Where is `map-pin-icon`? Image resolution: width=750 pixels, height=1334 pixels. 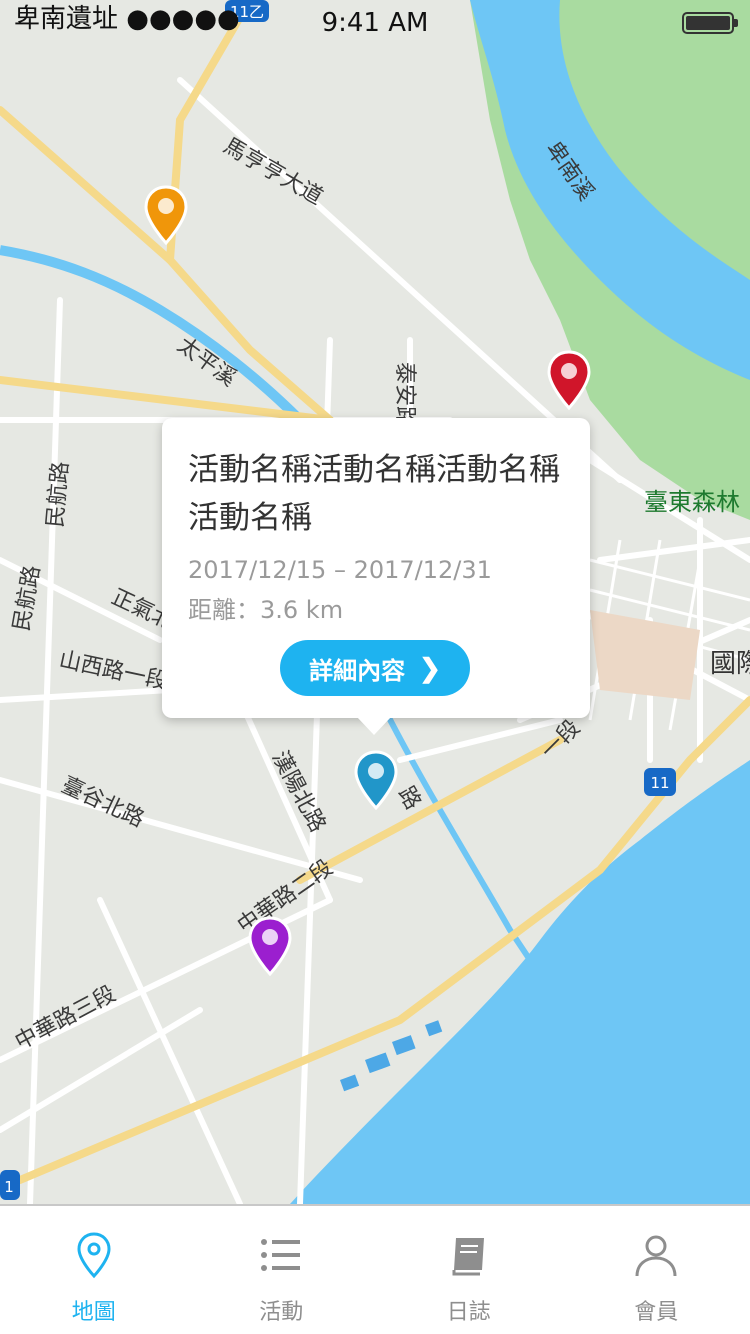
map-pin-icon is located at coordinates (94, 1255).